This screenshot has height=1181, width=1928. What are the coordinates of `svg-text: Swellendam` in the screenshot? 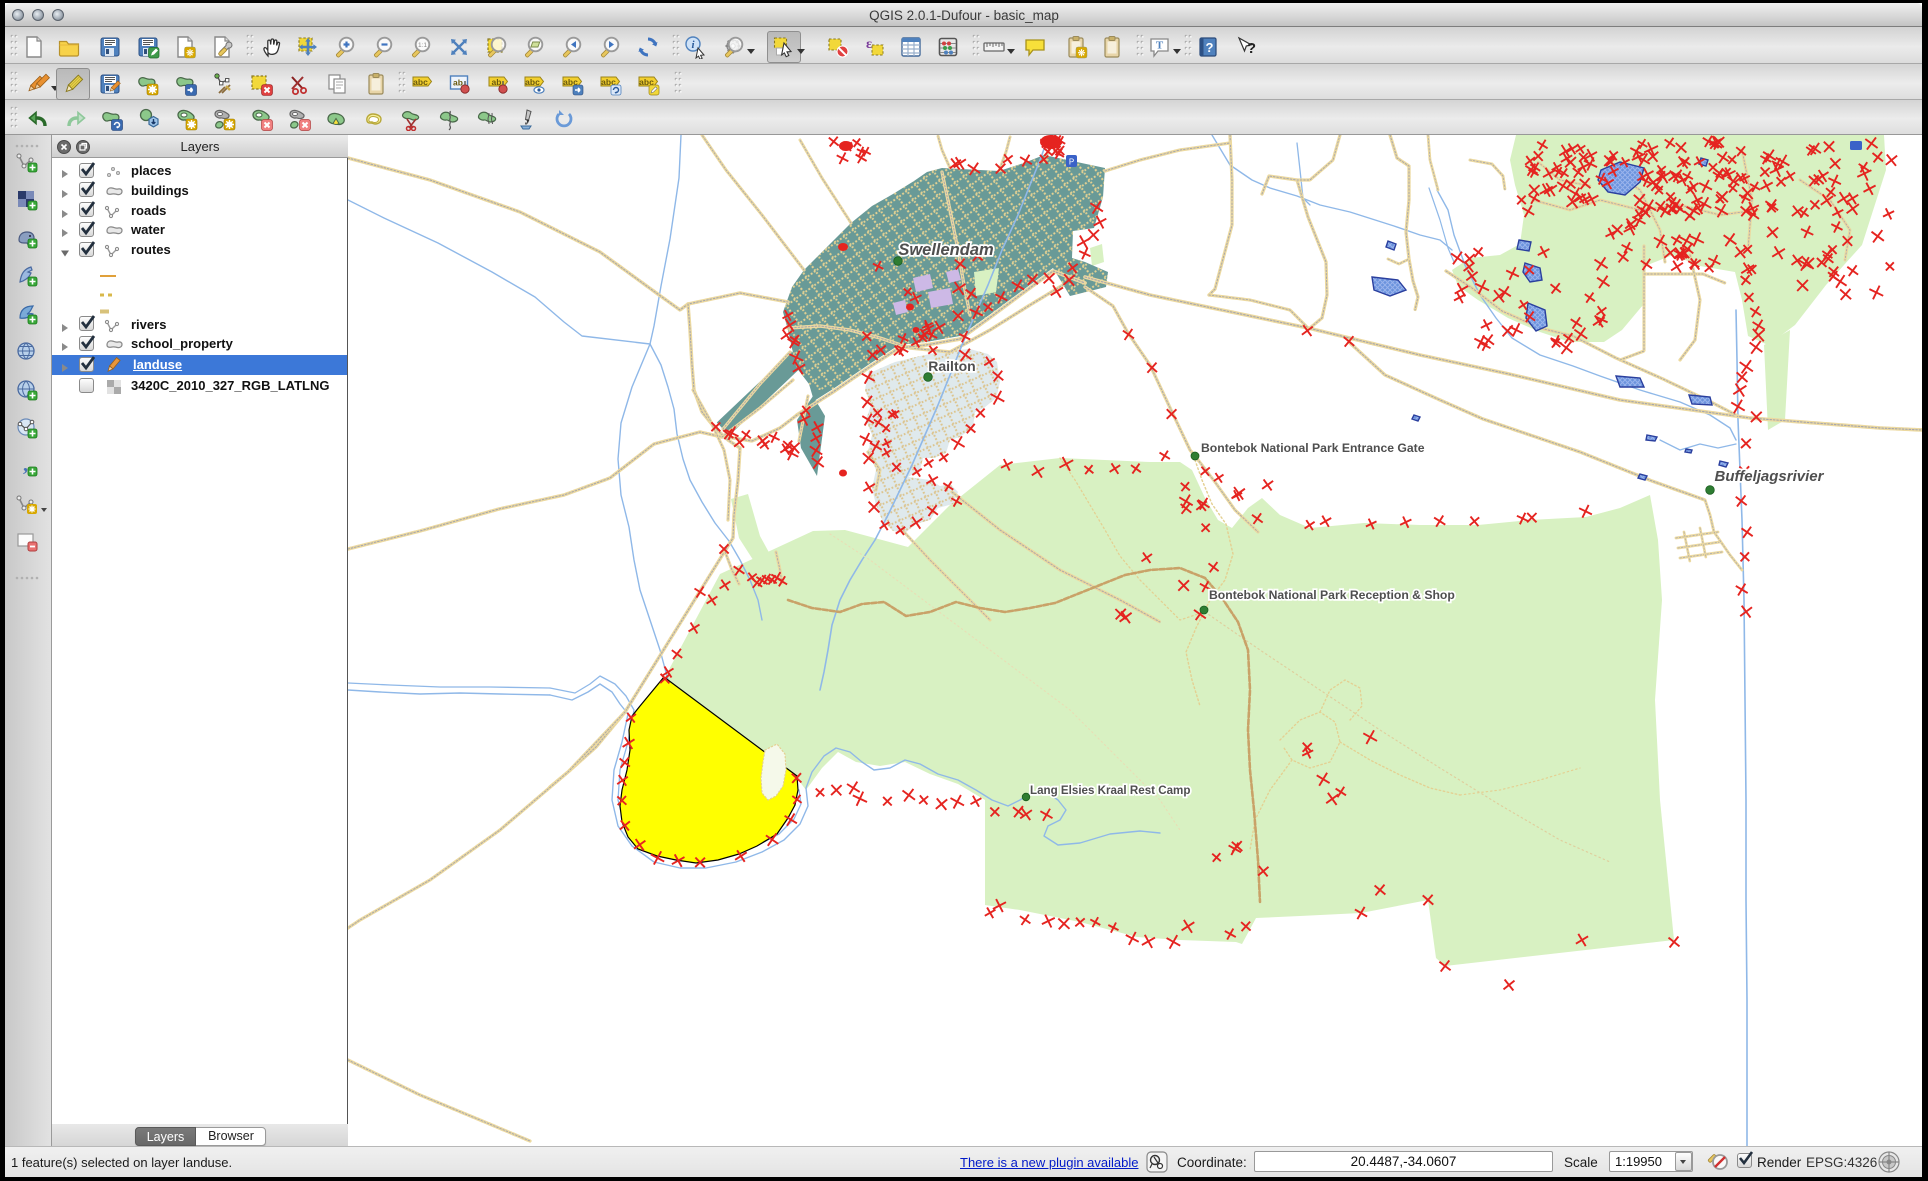 It's located at (945, 250).